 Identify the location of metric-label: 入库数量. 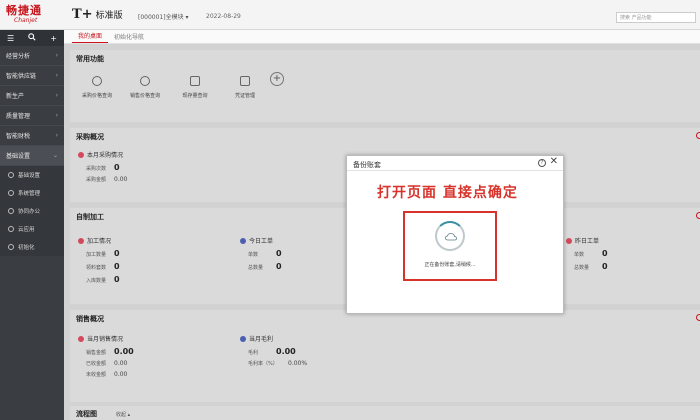
(96, 281).